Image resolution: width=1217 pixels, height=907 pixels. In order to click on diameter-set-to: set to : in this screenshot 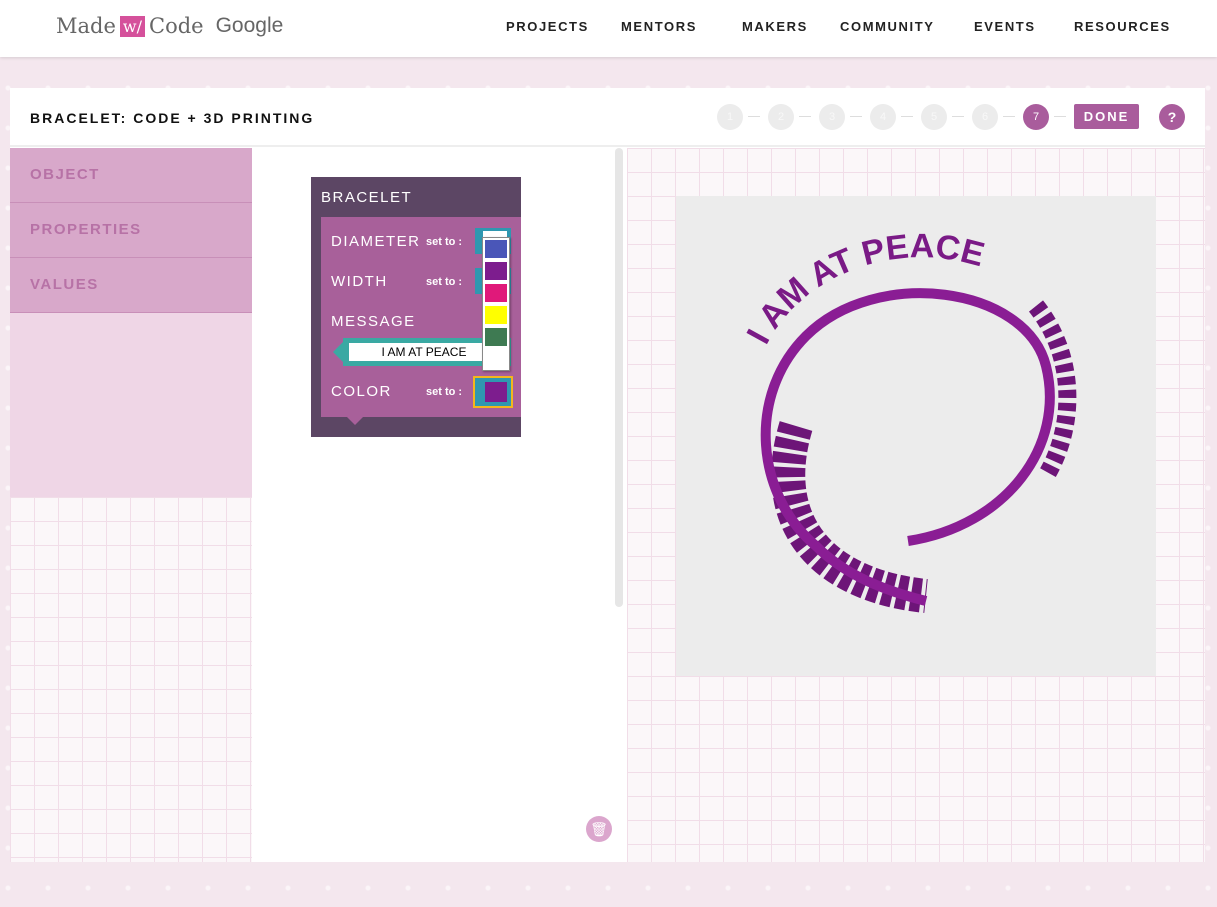, I will do `click(444, 242)`.